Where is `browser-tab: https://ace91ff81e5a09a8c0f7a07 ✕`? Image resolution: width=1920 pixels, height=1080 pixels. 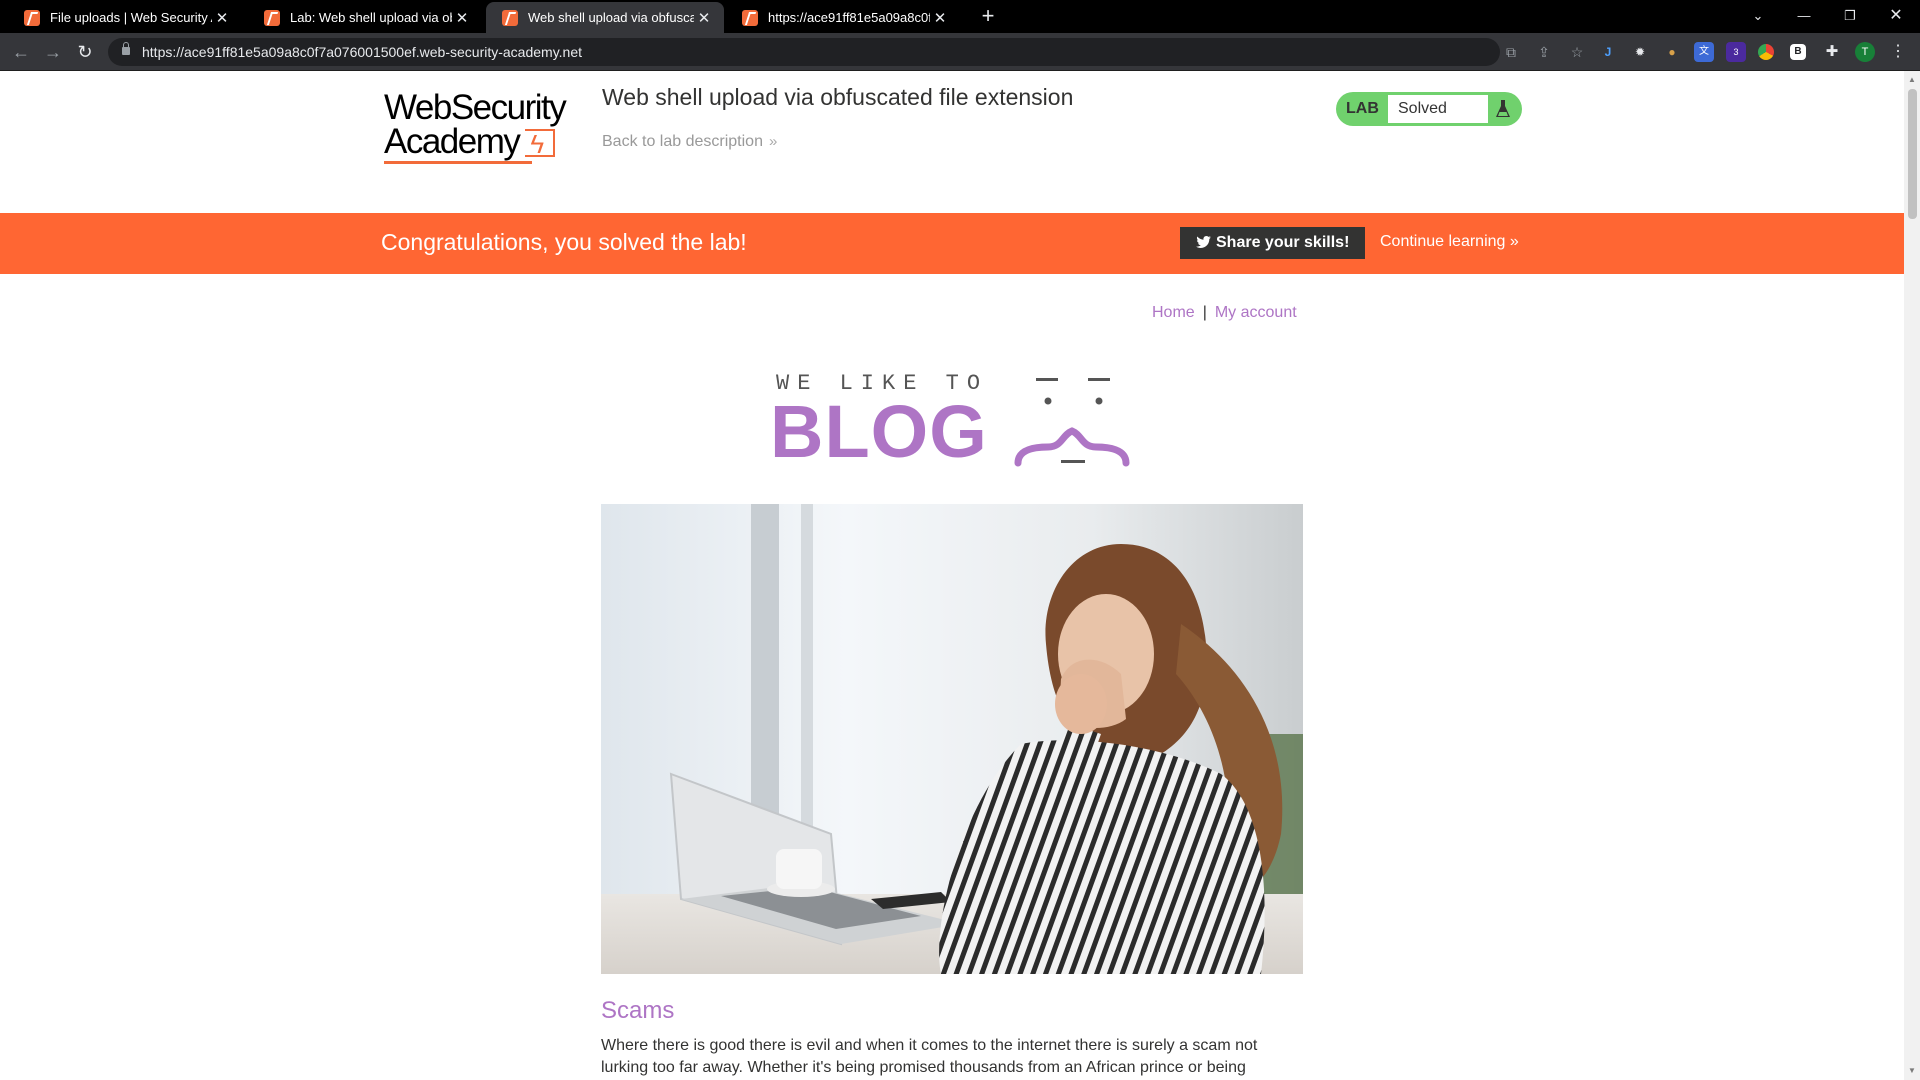
browser-tab: https://ace91ff81e5a09a8c0f7a07 ✕ is located at coordinates (843, 17).